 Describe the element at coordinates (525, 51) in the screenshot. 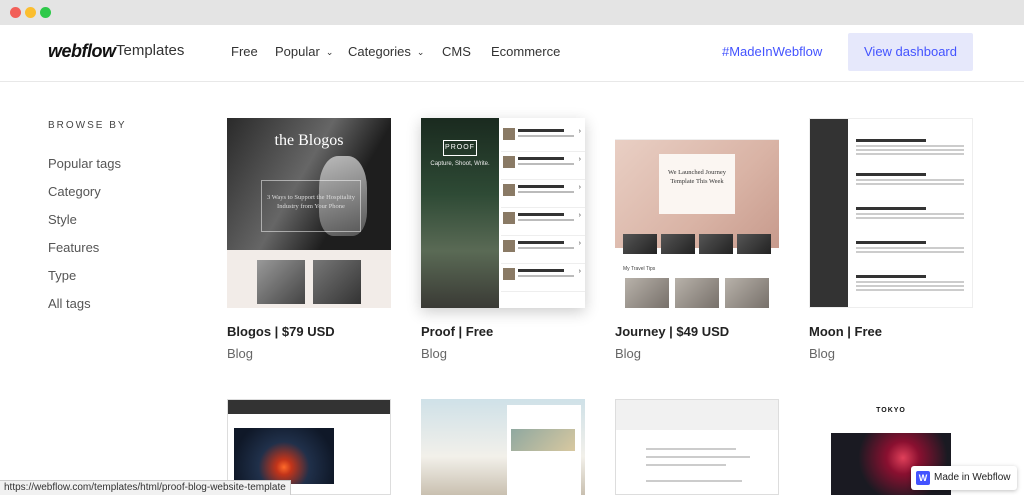

I see `nav-ecommerce: Ecommerce` at that location.